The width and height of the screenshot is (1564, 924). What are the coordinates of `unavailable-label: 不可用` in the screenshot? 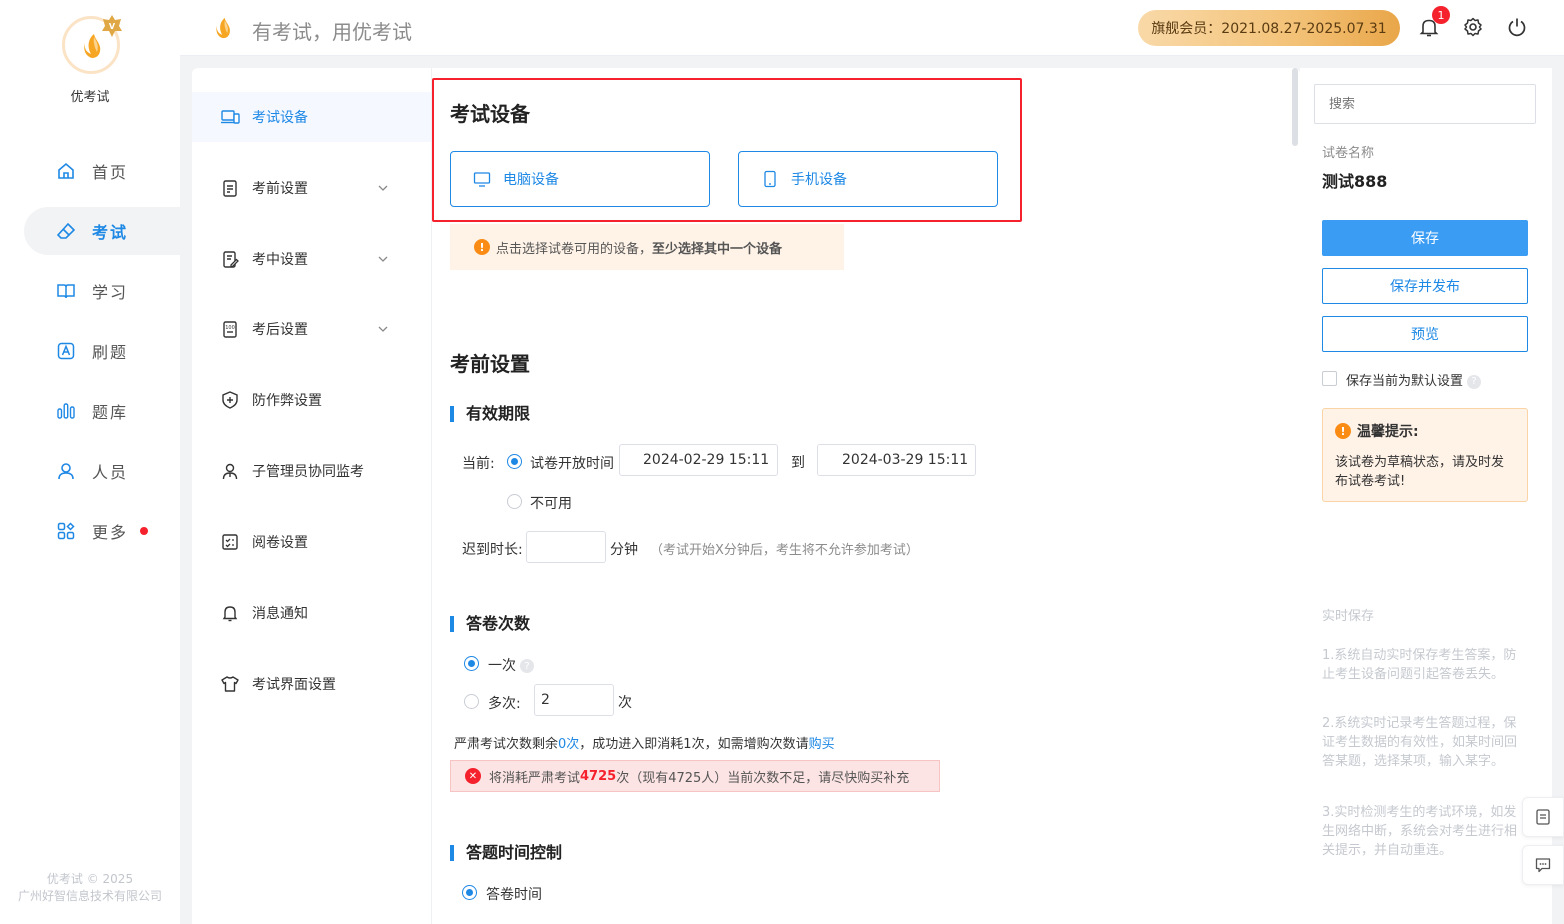 It's located at (551, 504).